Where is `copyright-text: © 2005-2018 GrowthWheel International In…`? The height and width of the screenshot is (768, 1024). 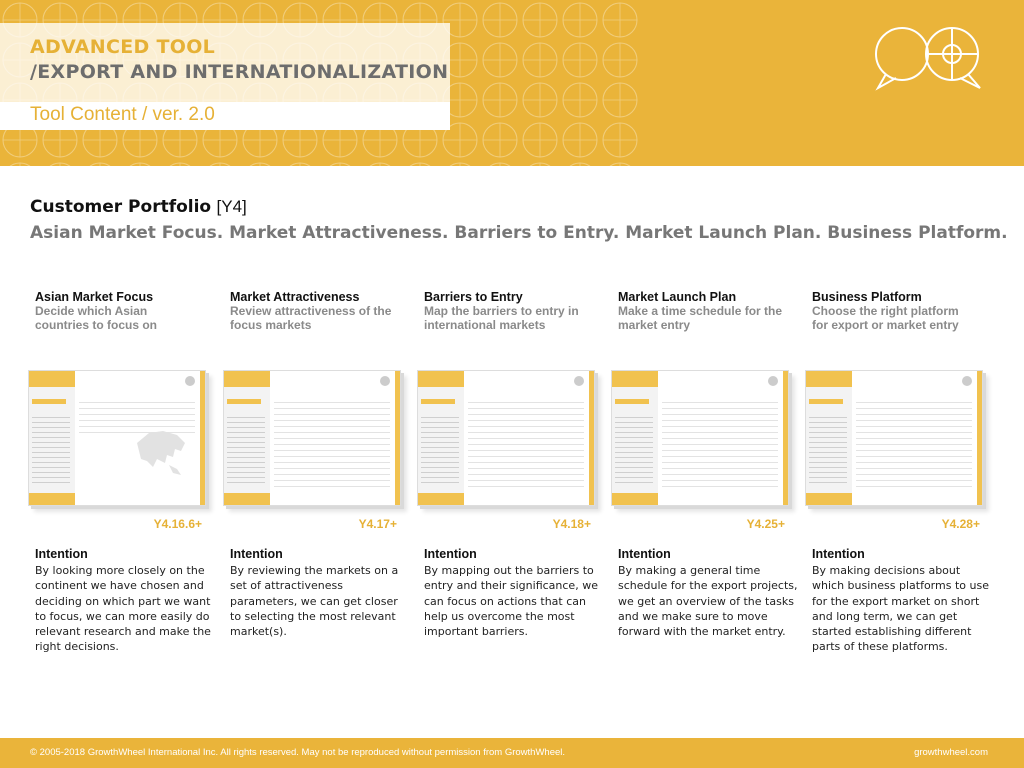 copyright-text: © 2005-2018 GrowthWheel International In… is located at coordinates (298, 752).